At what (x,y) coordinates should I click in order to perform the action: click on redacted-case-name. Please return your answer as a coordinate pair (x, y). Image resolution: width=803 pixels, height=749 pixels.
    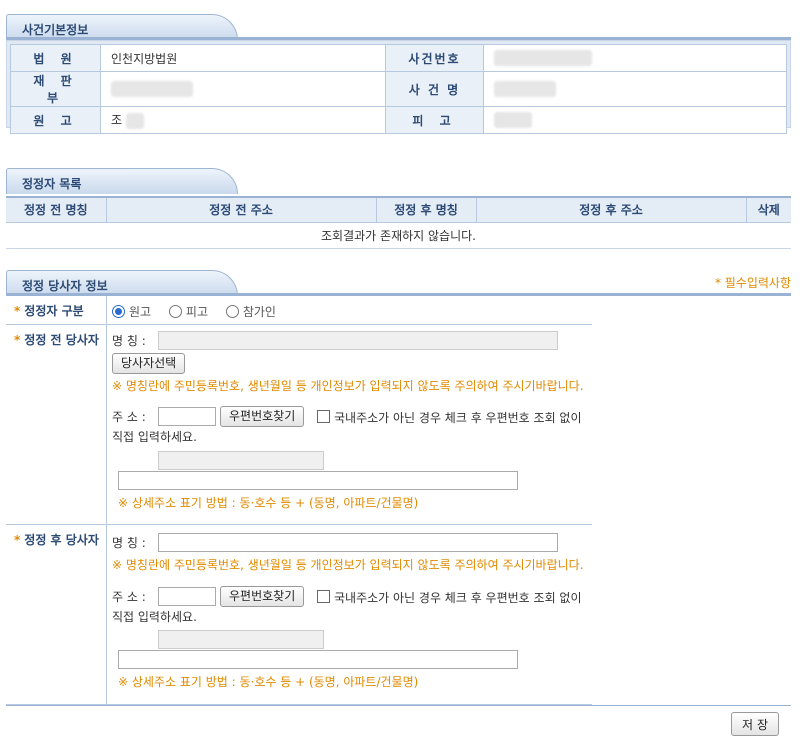
    Looking at the image, I should click on (525, 89).